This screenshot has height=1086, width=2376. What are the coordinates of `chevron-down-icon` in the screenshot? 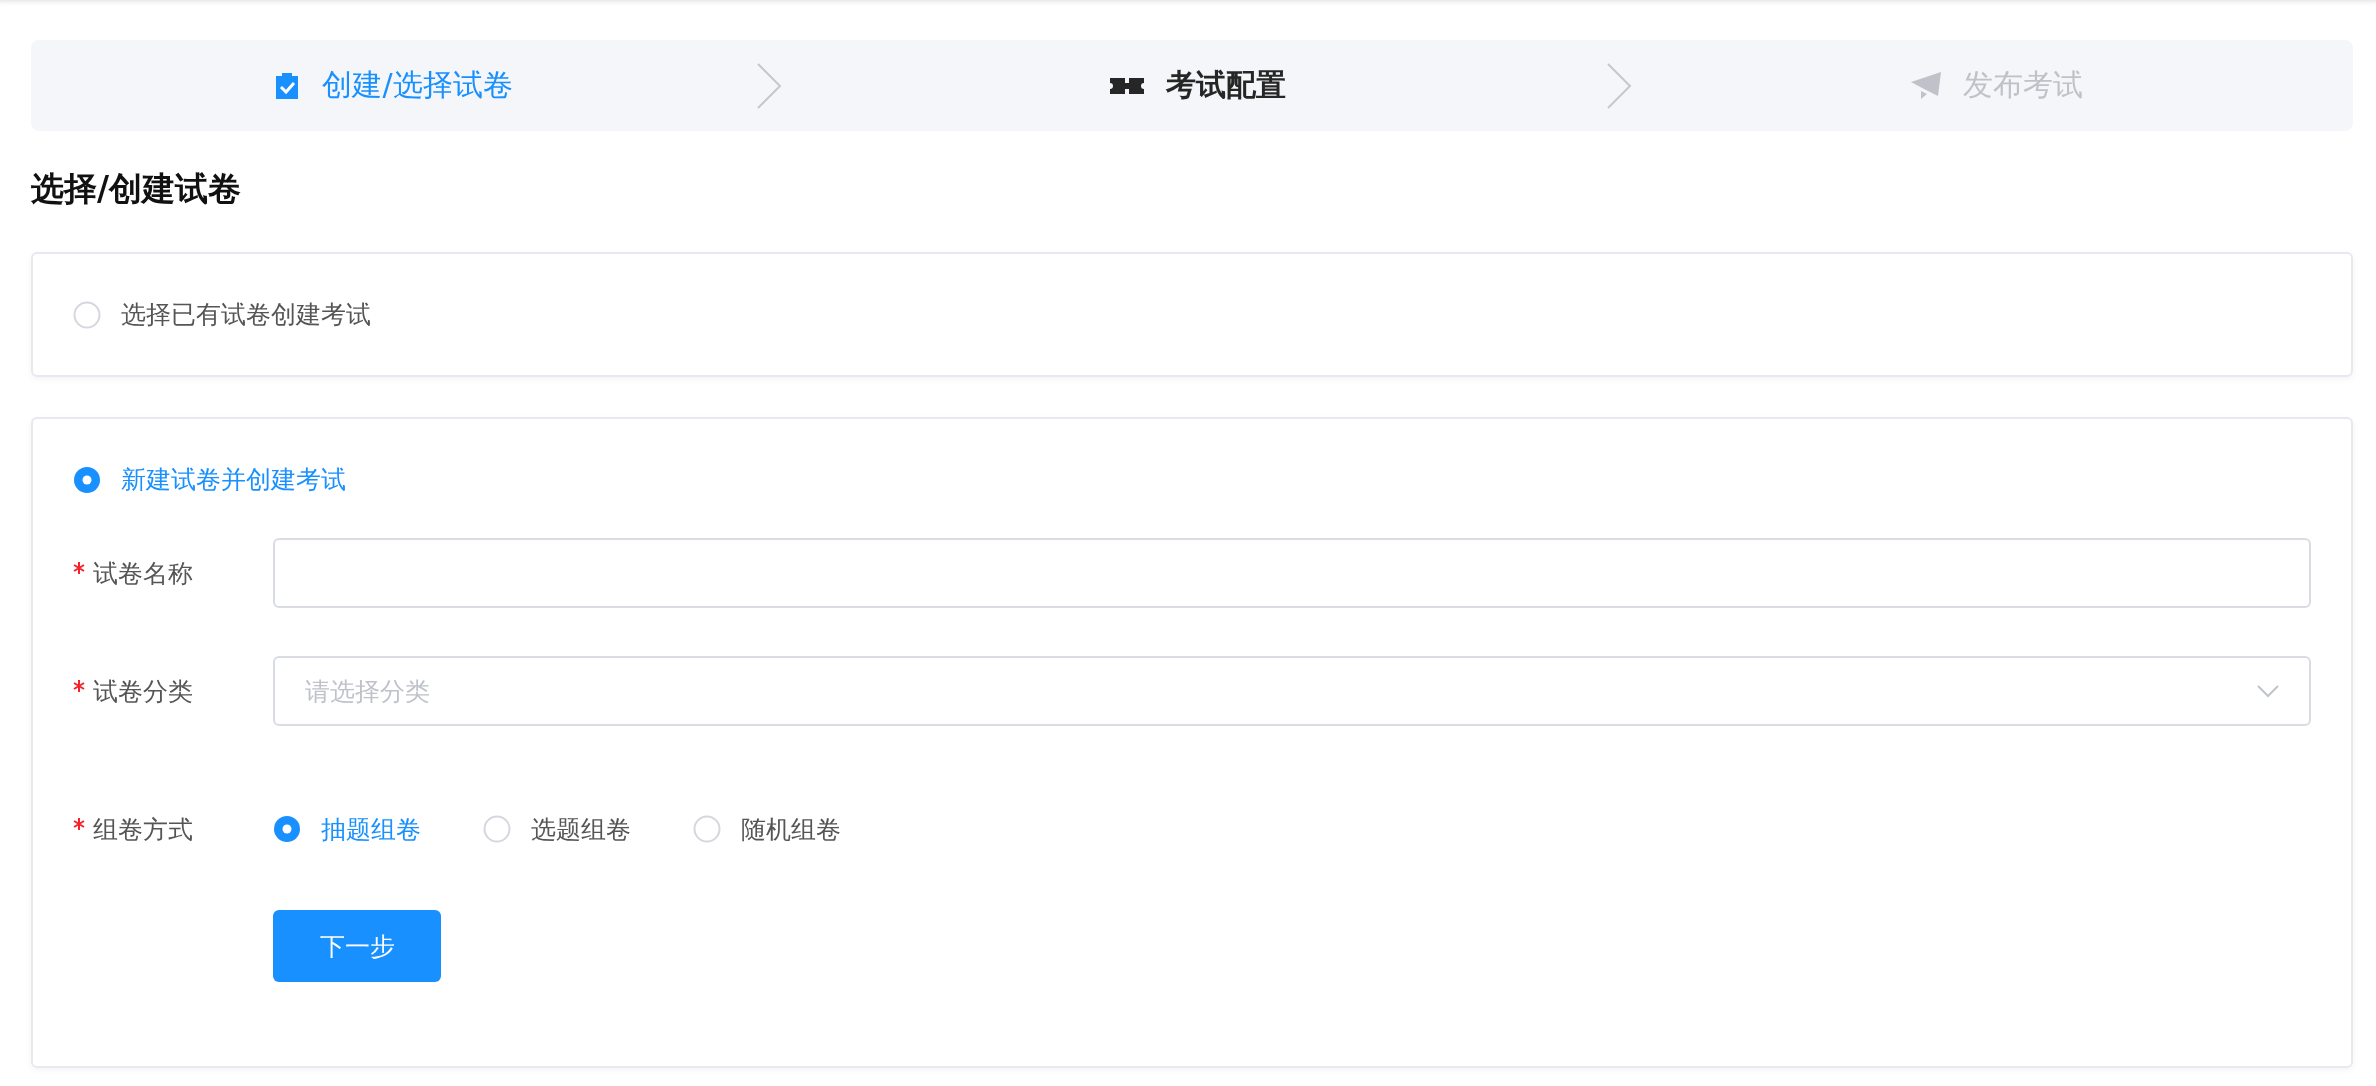 It's located at (2268, 691).